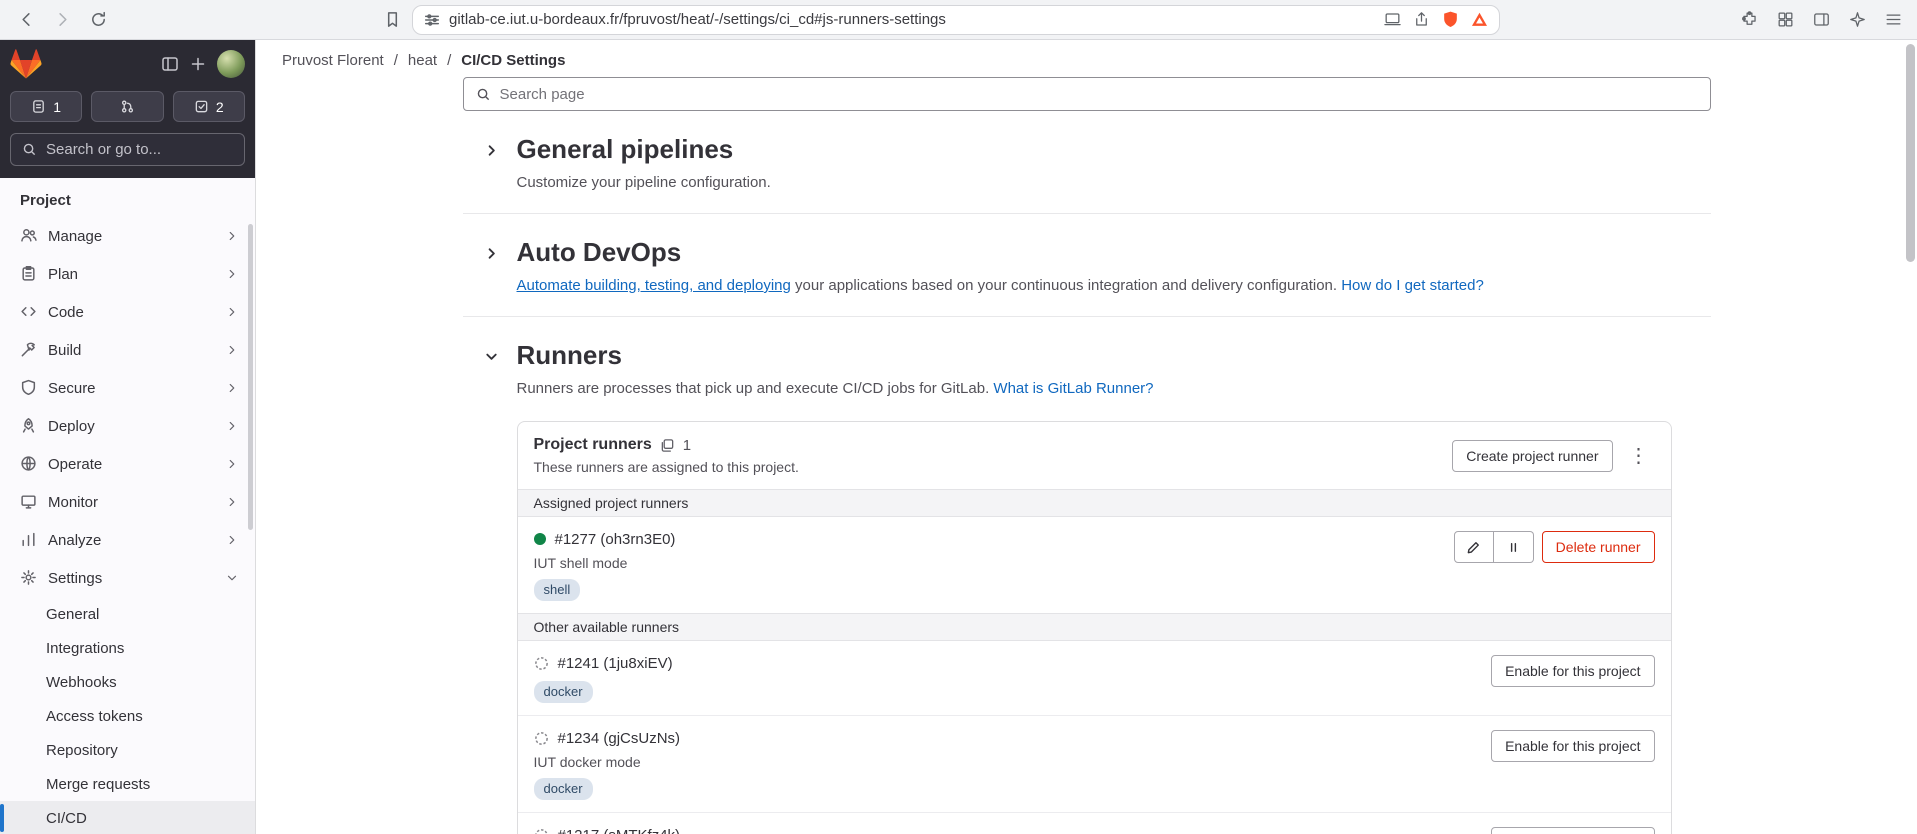 This screenshot has height=834, width=1917. Describe the element at coordinates (127, 648) in the screenshot. I see `sidebar-subitem-integrations: Integrations` at that location.